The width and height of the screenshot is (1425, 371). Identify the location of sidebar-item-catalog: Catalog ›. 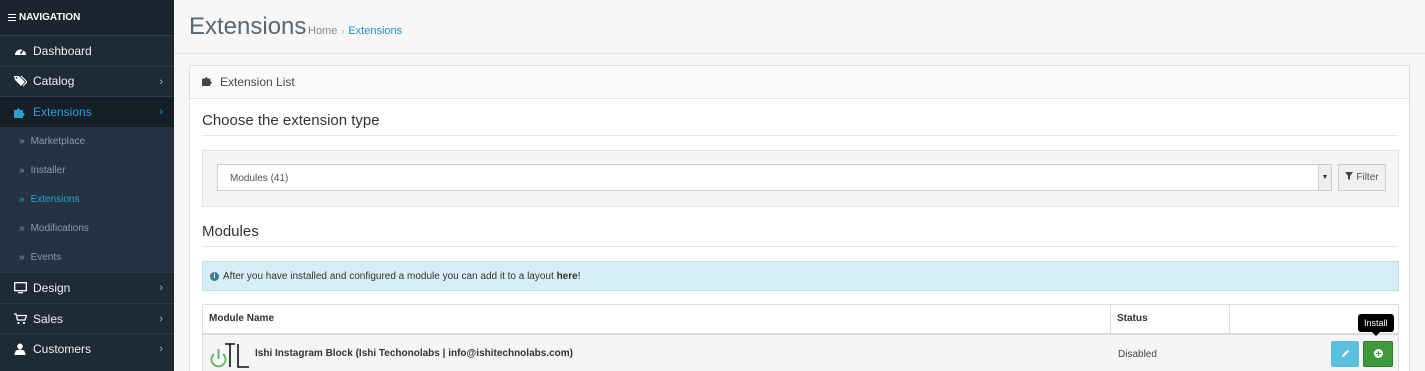
(87, 81).